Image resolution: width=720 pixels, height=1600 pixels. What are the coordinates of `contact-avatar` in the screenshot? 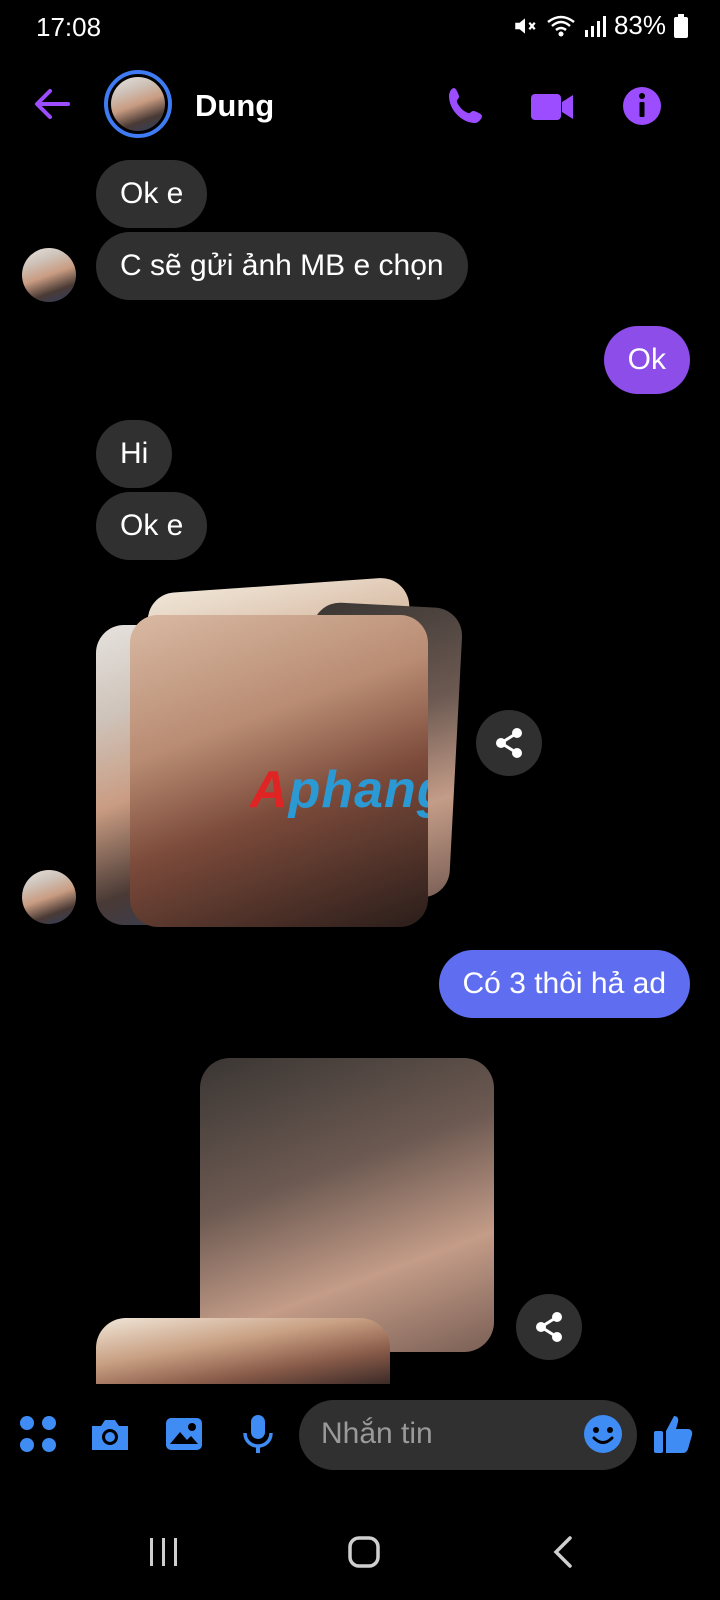 It's located at (138, 104).